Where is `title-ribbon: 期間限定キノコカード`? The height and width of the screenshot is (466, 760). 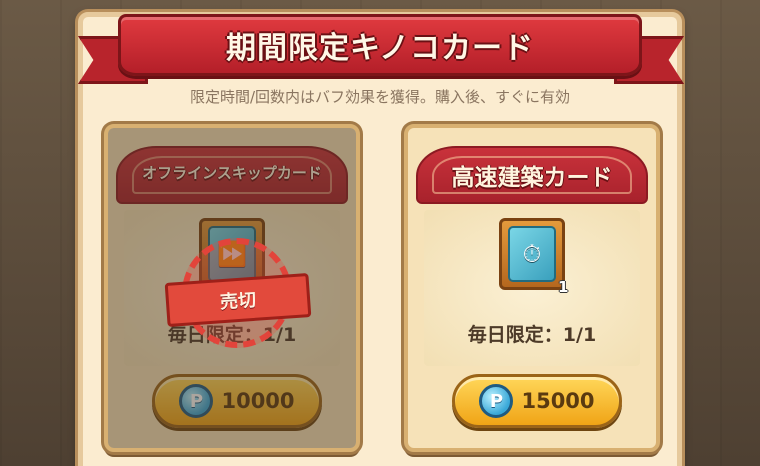
title-ribbon: 期間限定キノコカード is located at coordinates (380, 45).